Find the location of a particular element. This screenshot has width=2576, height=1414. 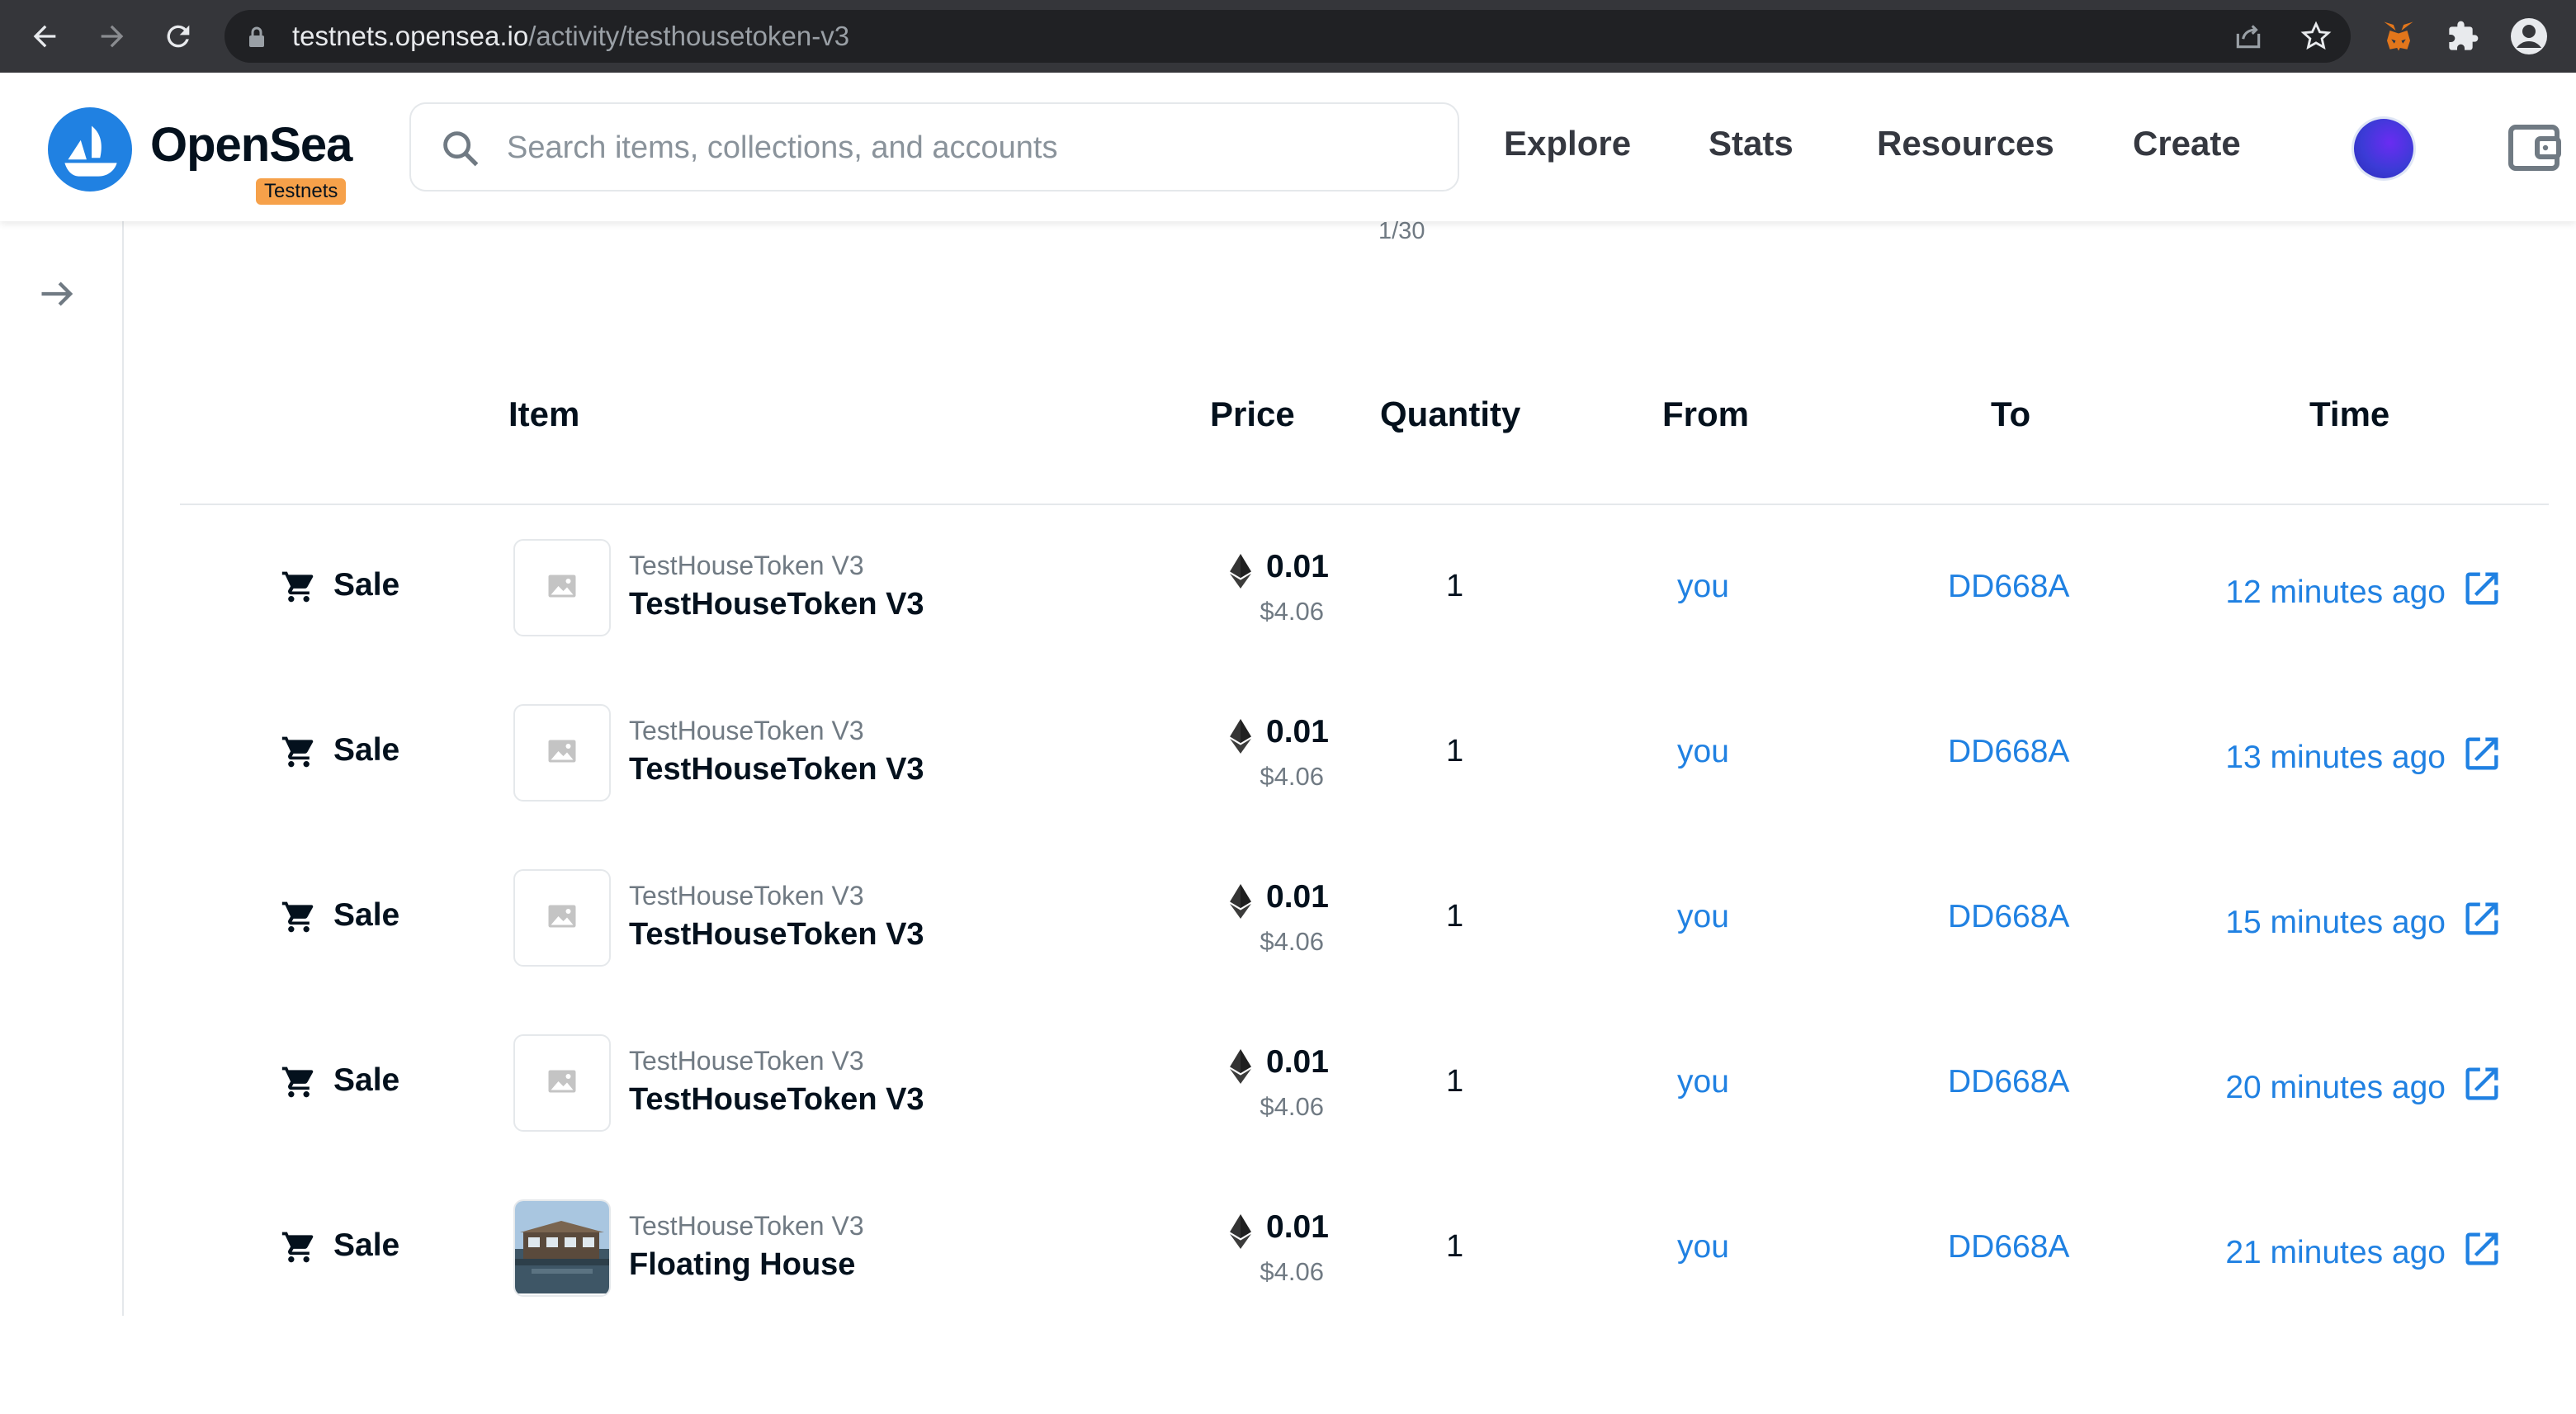

time-link: 15 minutes ago is located at coordinates (2364, 922).